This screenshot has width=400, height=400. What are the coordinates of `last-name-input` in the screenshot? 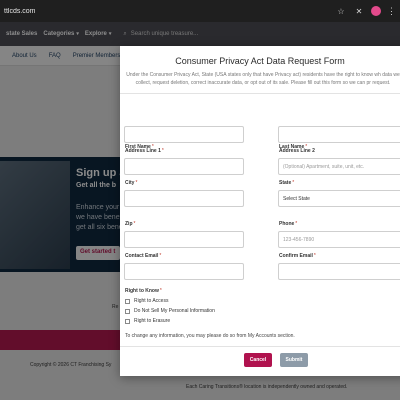 It's located at (339, 134).